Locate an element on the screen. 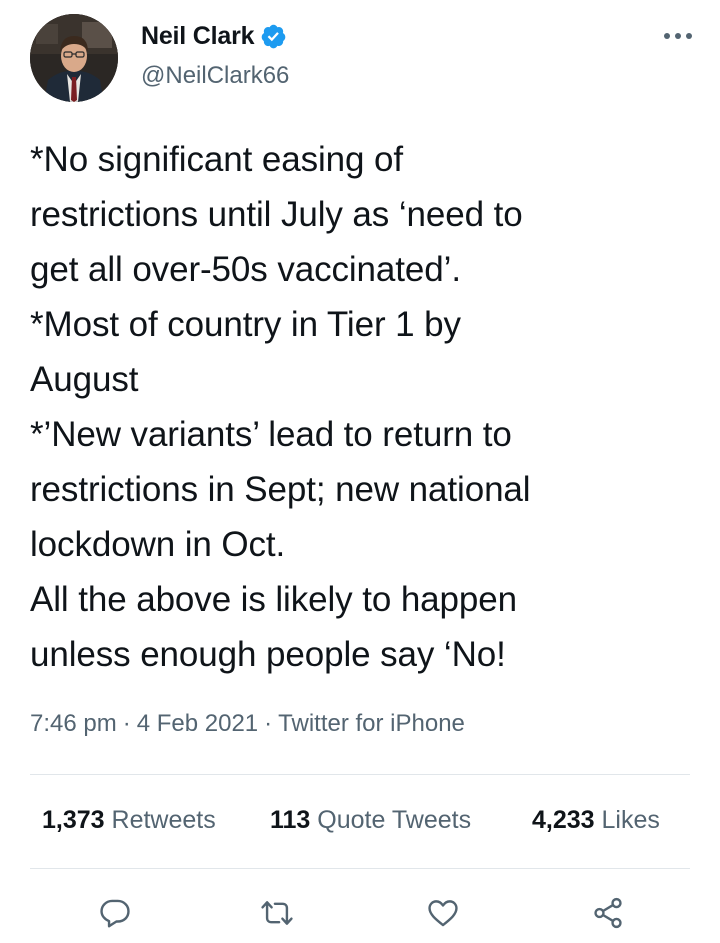 The width and height of the screenshot is (720, 943). tweet-text-line: restrictions until July as ‘need to is located at coordinates (276, 214).